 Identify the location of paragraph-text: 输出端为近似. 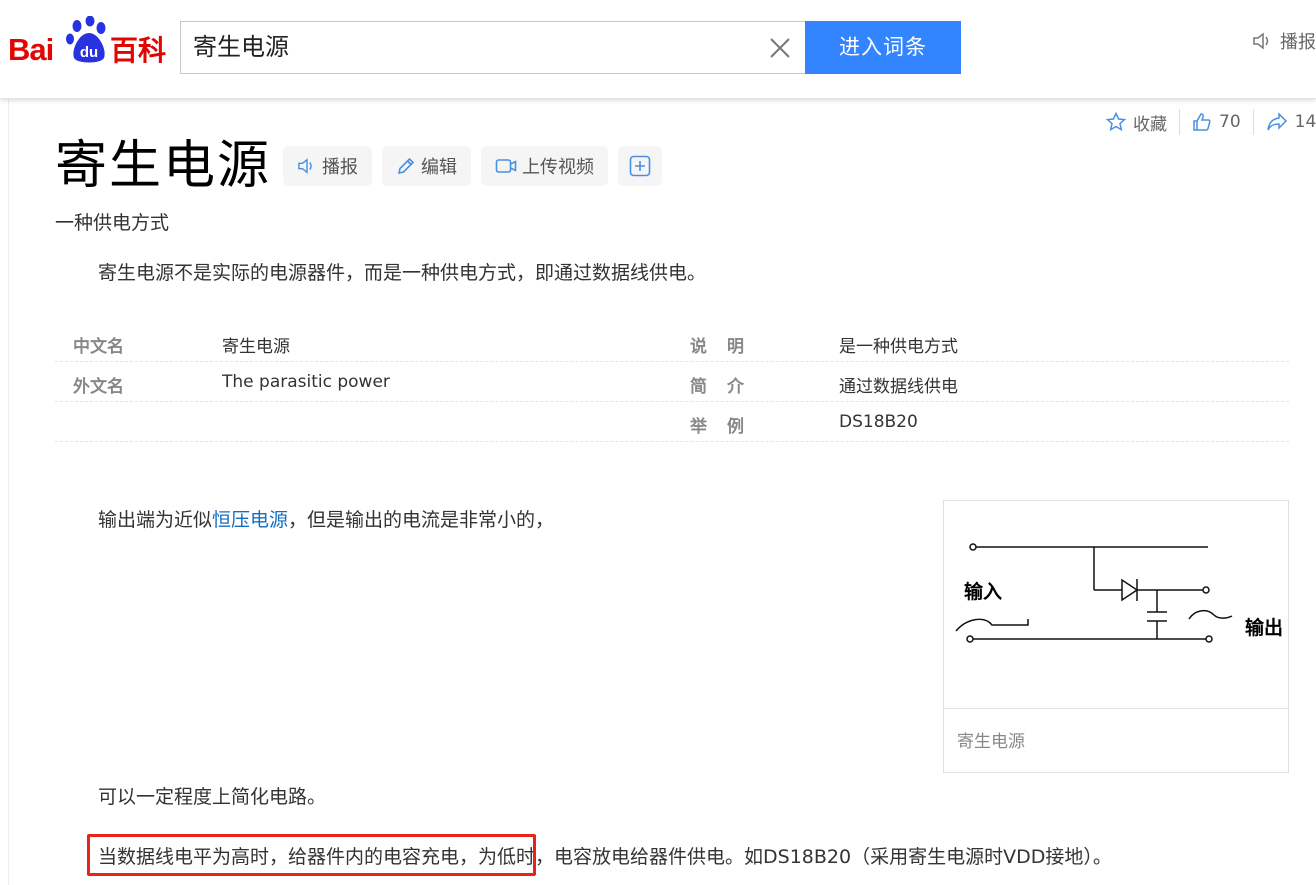
(155, 520).